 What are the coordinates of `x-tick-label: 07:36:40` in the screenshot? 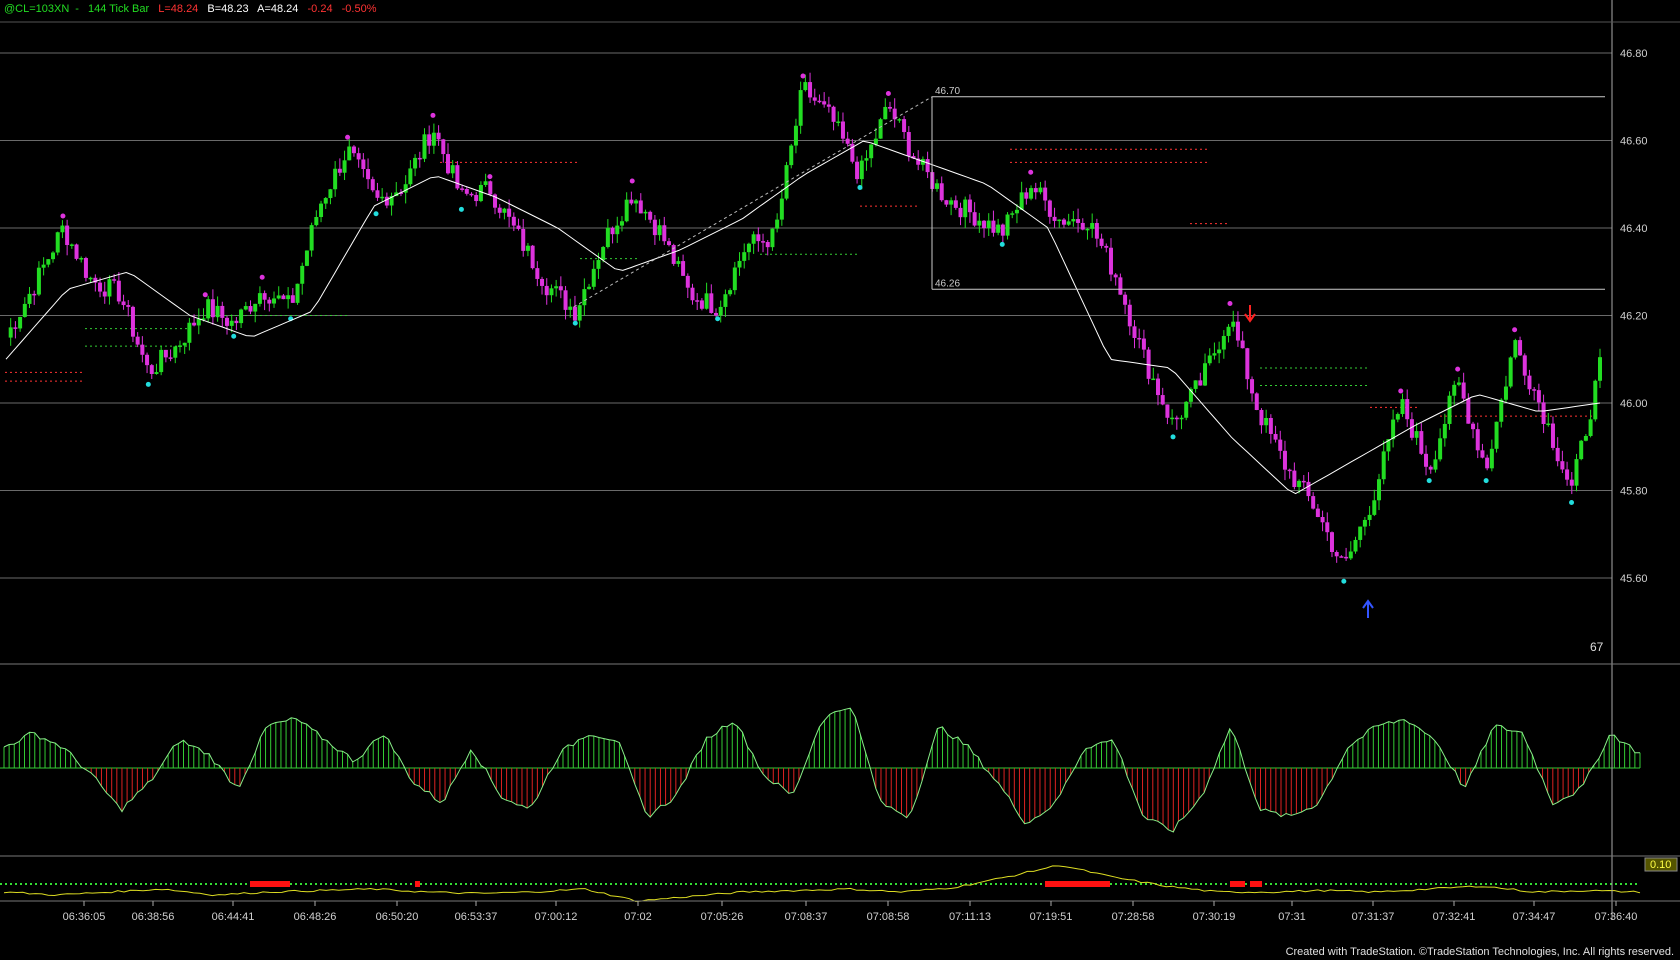 It's located at (1616, 917).